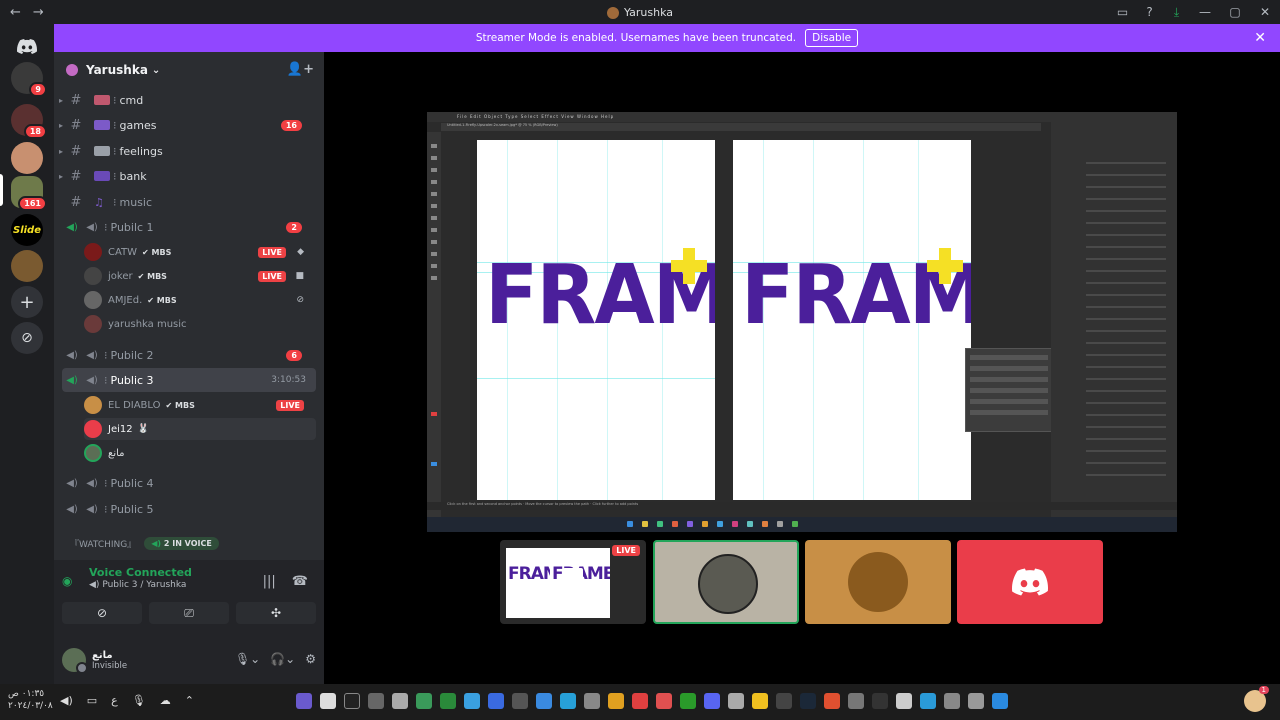 This screenshot has height=720, width=1280. I want to click on noise-suppression-icon: |||, so click(269, 581).